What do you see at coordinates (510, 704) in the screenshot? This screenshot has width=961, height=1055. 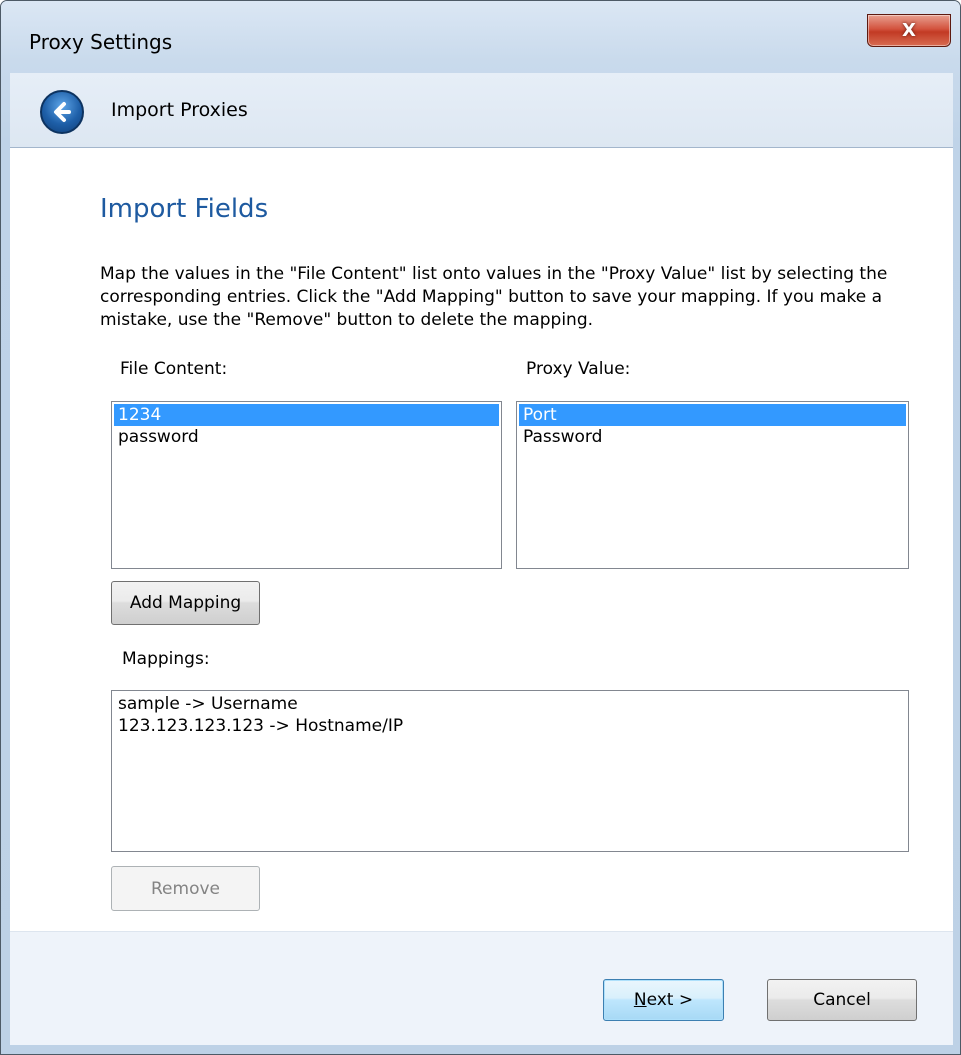 I see `mapping-item: sample -> Username` at bounding box center [510, 704].